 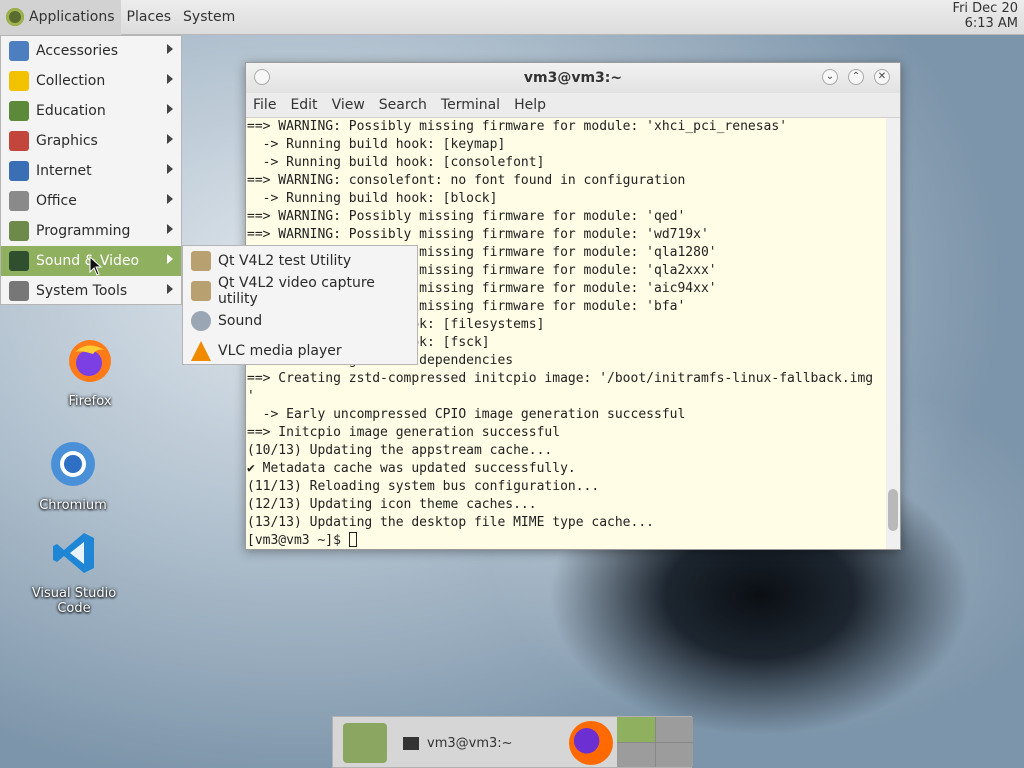 I want to click on submenu-item: Sound, so click(x=300, y=321).